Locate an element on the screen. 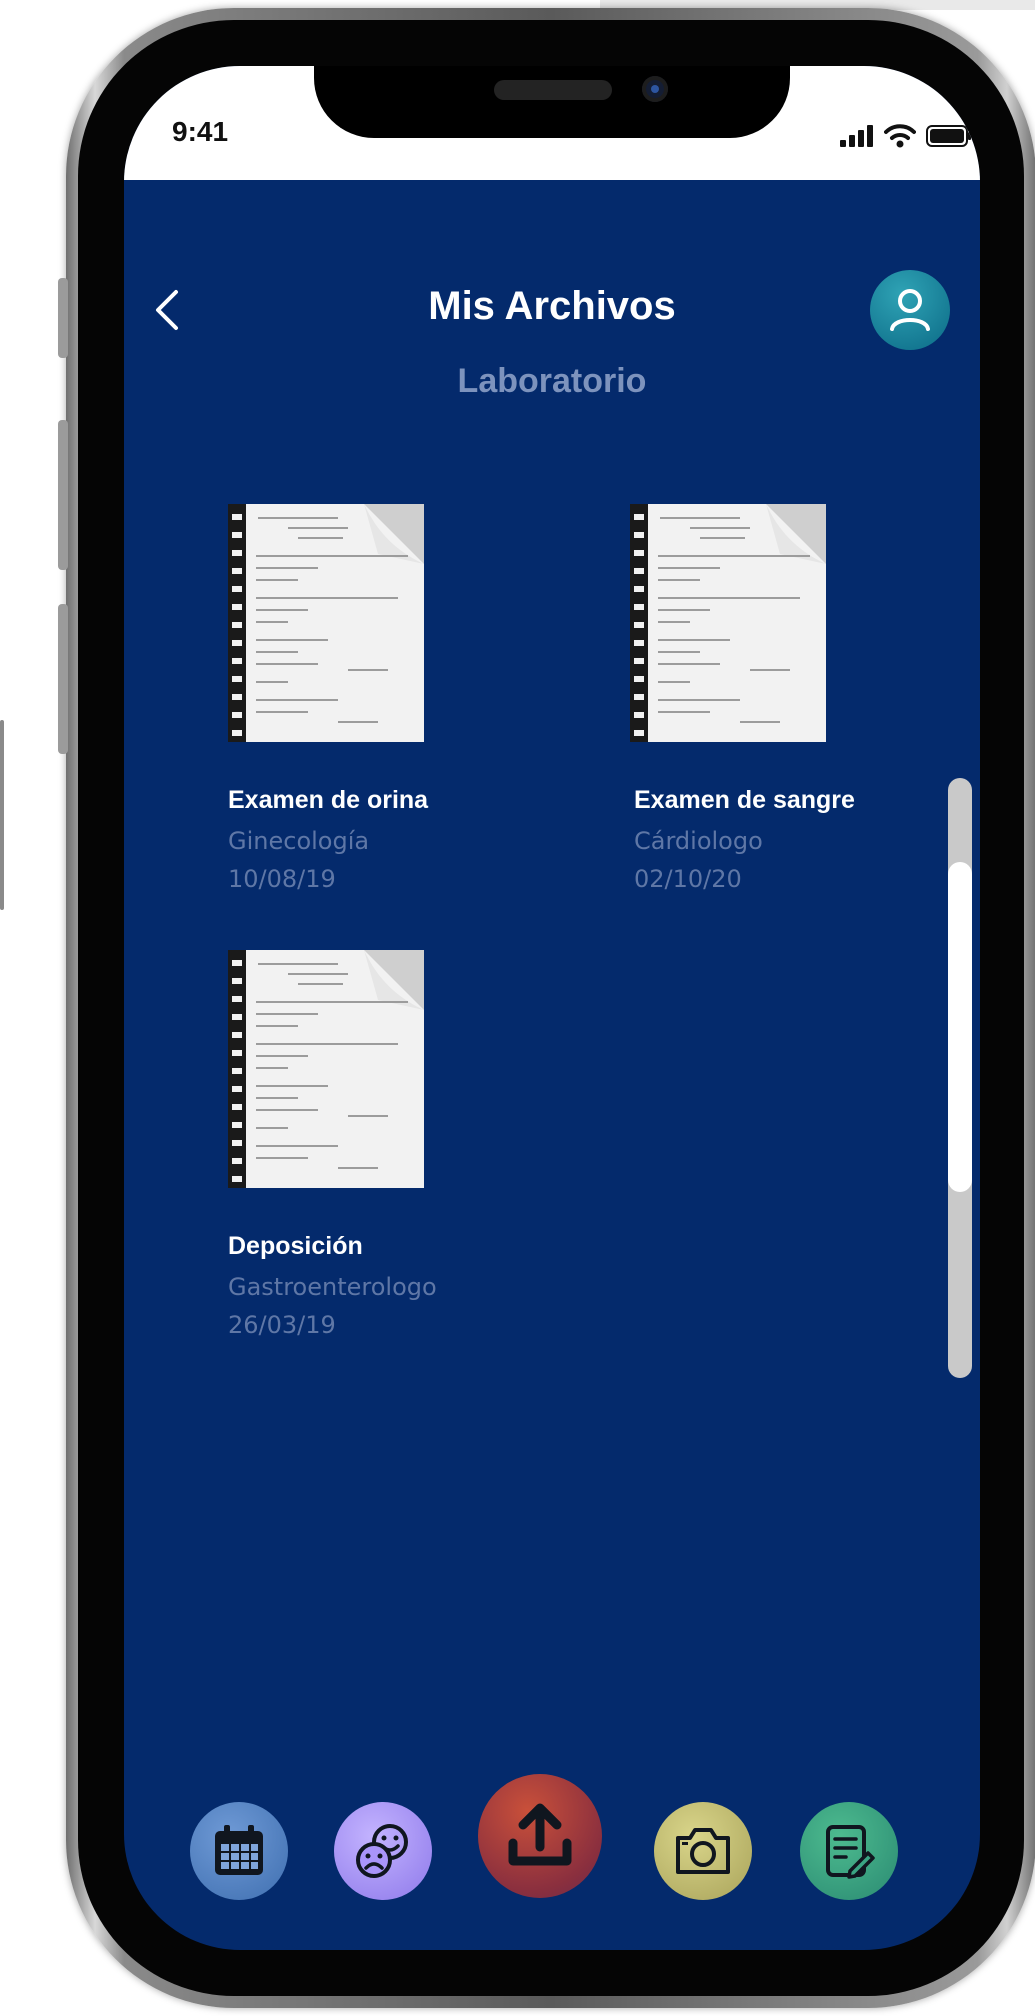  file-title: Examen de orina is located at coordinates (328, 800).